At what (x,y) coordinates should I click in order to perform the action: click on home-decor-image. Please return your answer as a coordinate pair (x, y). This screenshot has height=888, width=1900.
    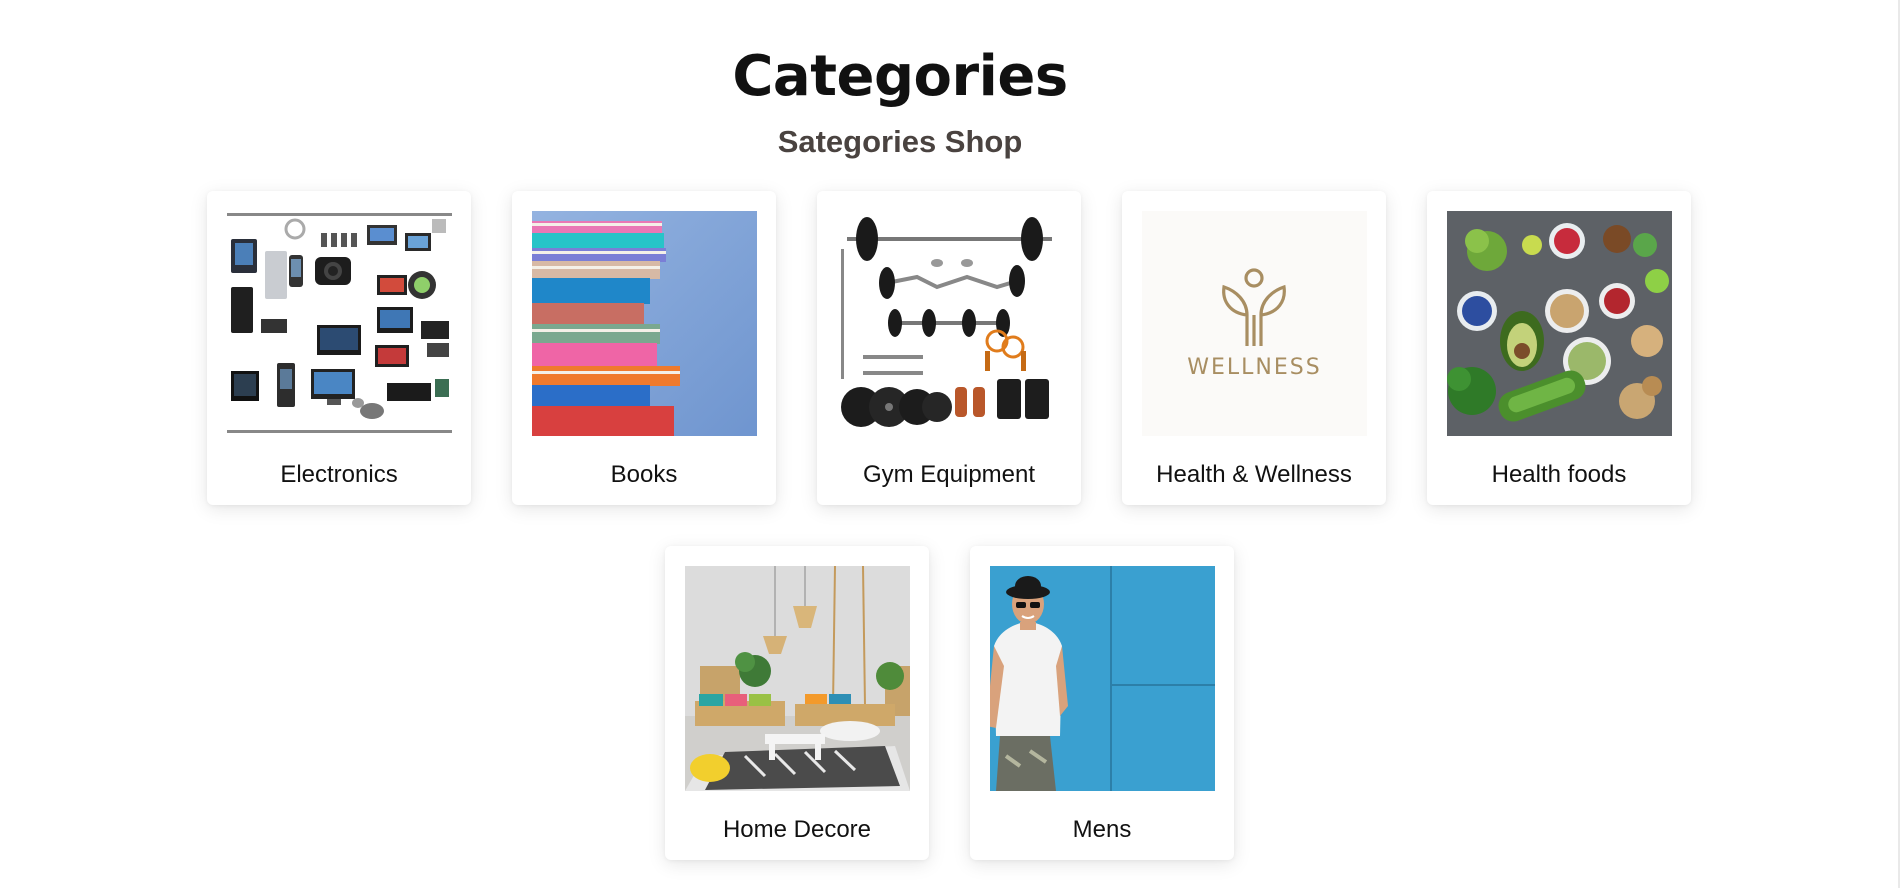
    Looking at the image, I should click on (797, 678).